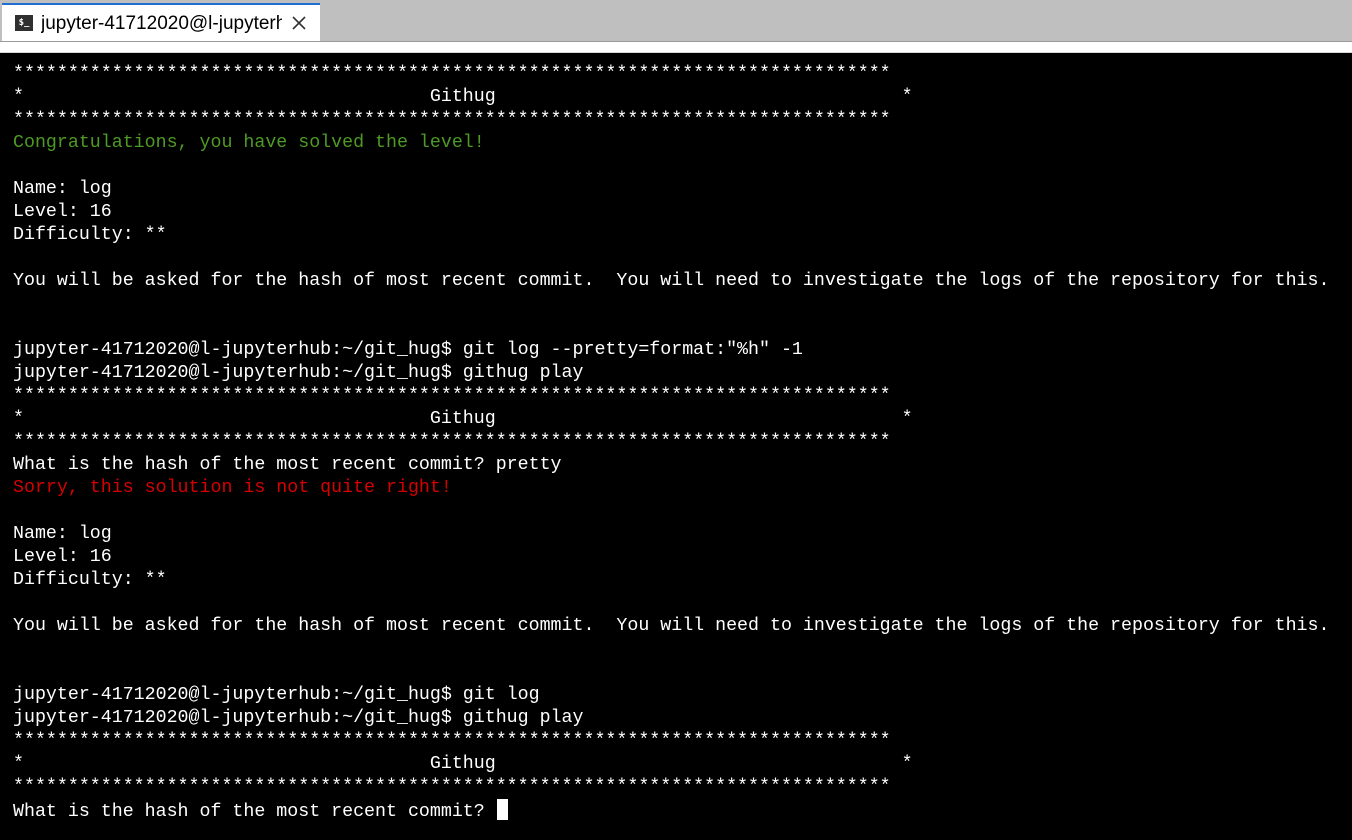 This screenshot has height=840, width=1352. What do you see at coordinates (299, 23) in the screenshot?
I see `close-icon` at bounding box center [299, 23].